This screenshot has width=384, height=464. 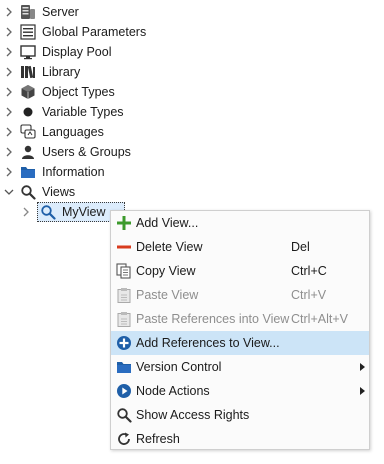 I want to click on menu-item-label: Paste References into View, so click(x=213, y=319).